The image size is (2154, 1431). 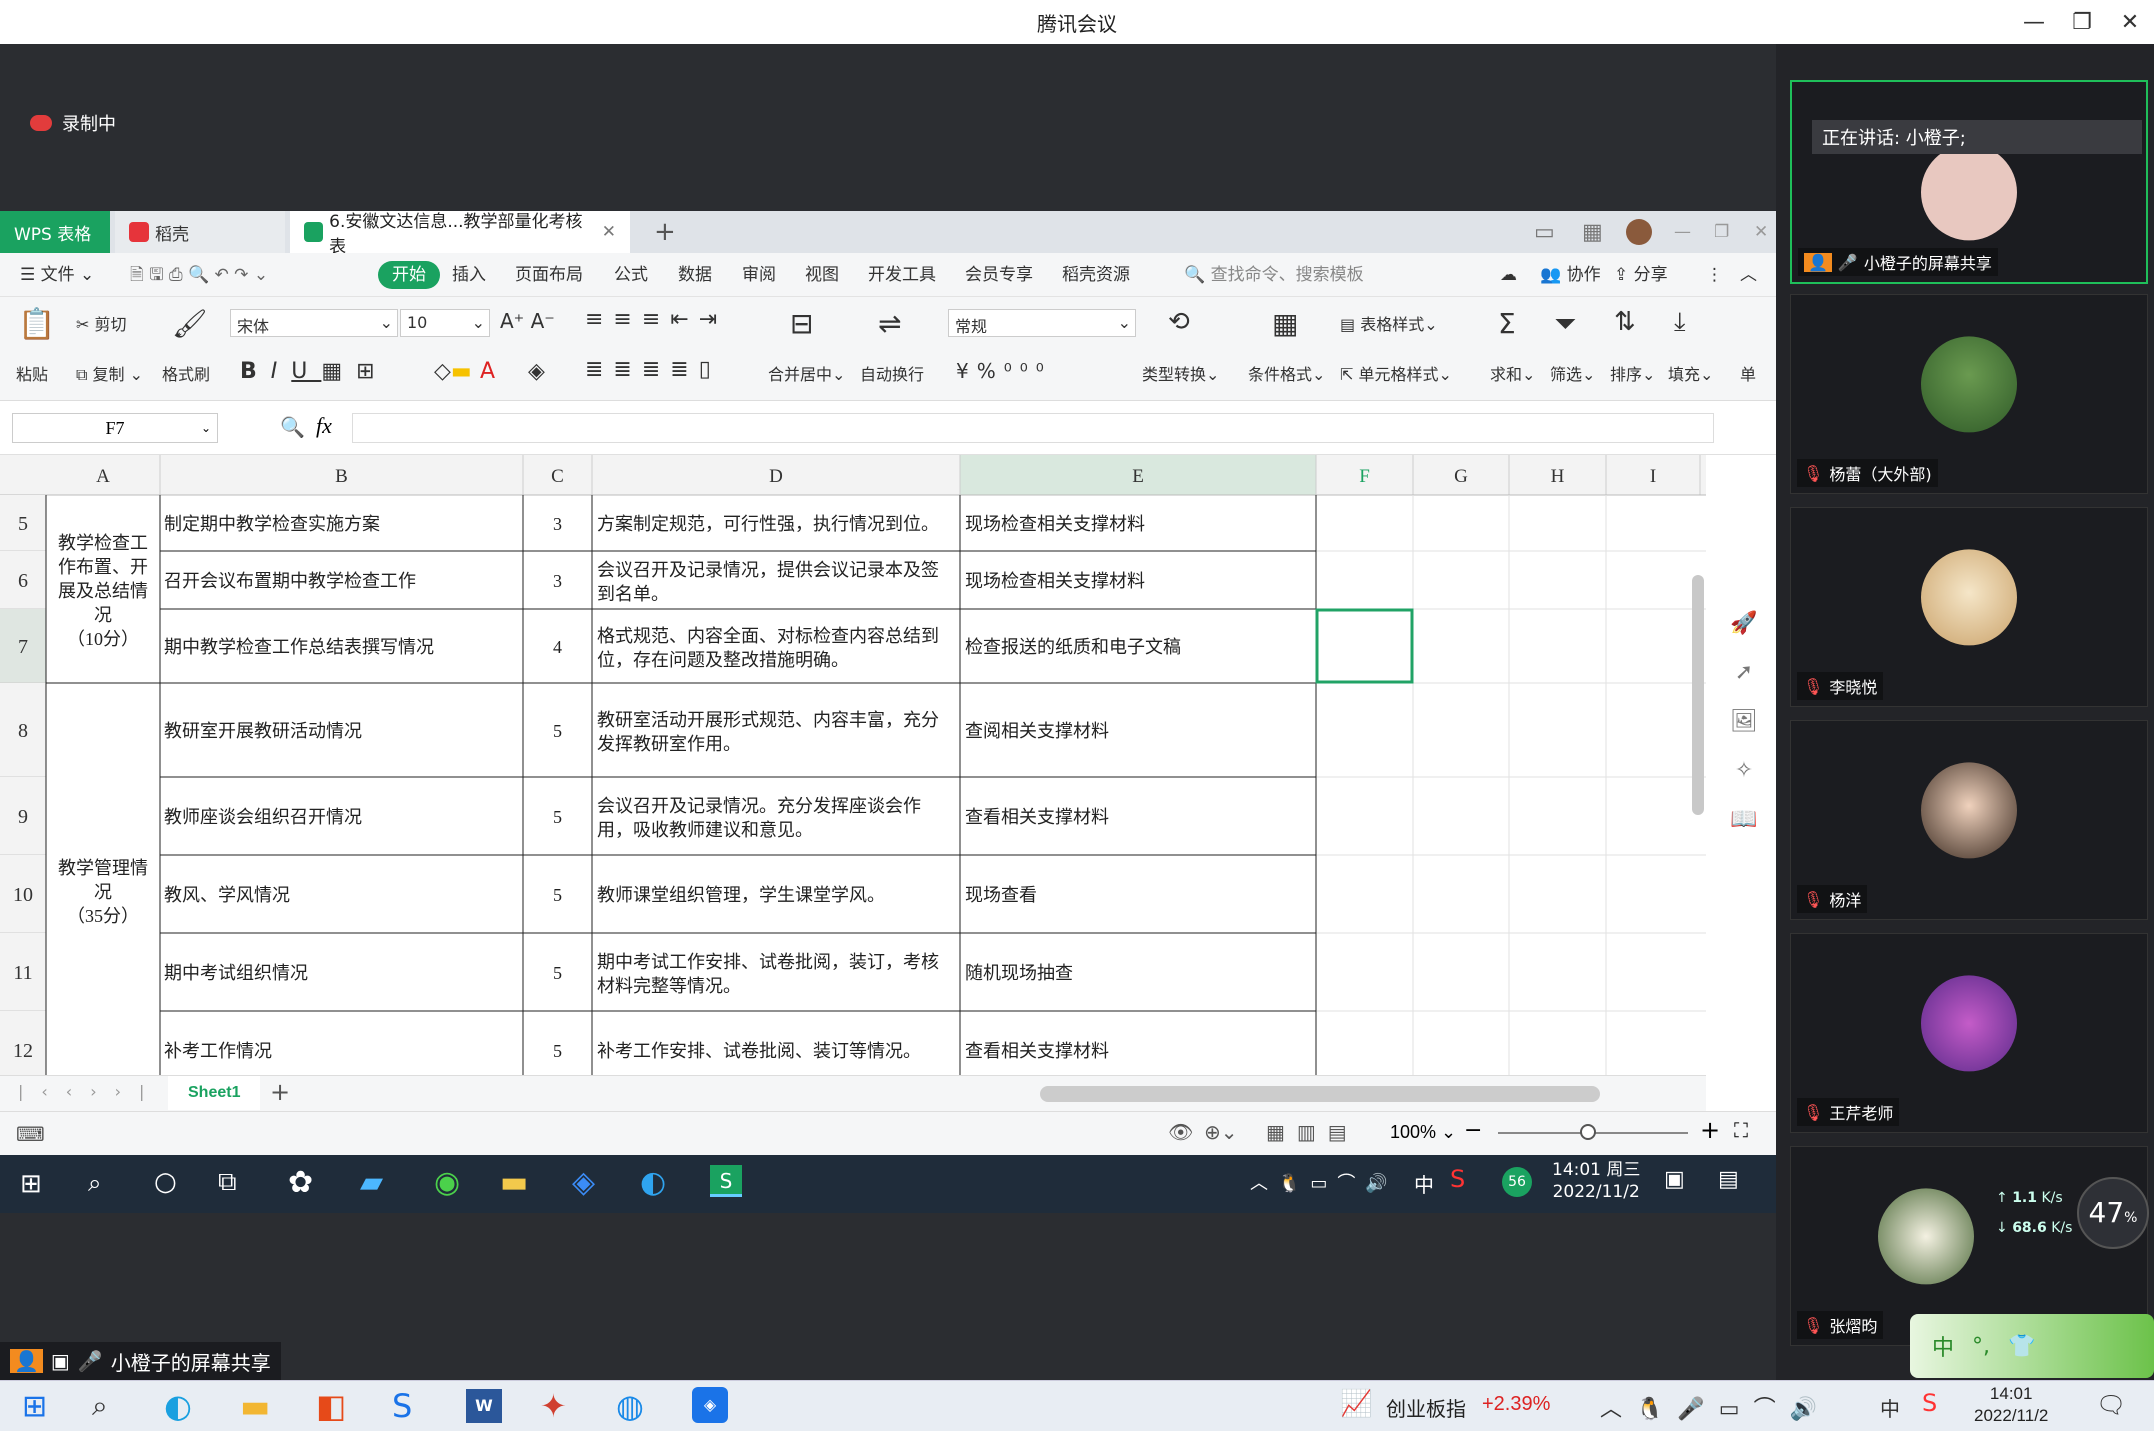 What do you see at coordinates (1625, 322) in the screenshot?
I see `sort-icon: ⇅` at bounding box center [1625, 322].